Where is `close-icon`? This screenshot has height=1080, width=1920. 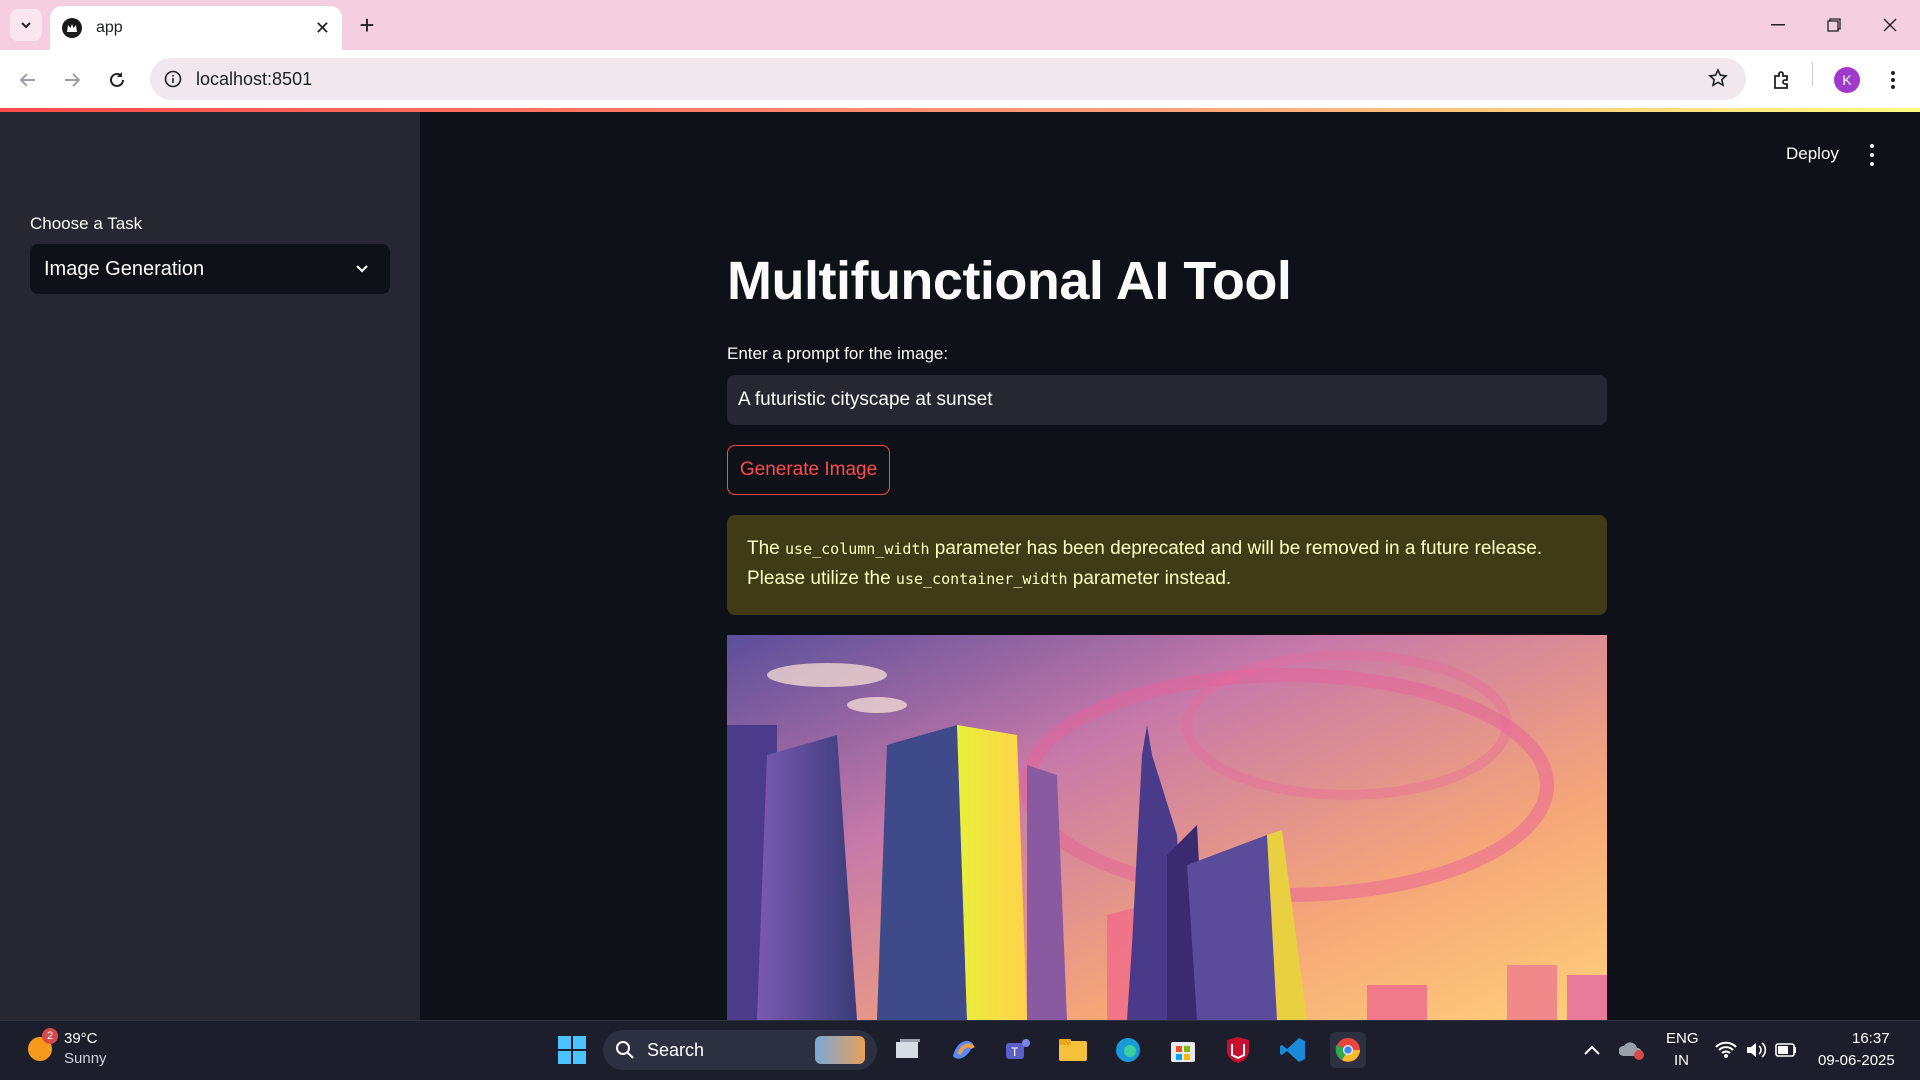 close-icon is located at coordinates (1890, 25).